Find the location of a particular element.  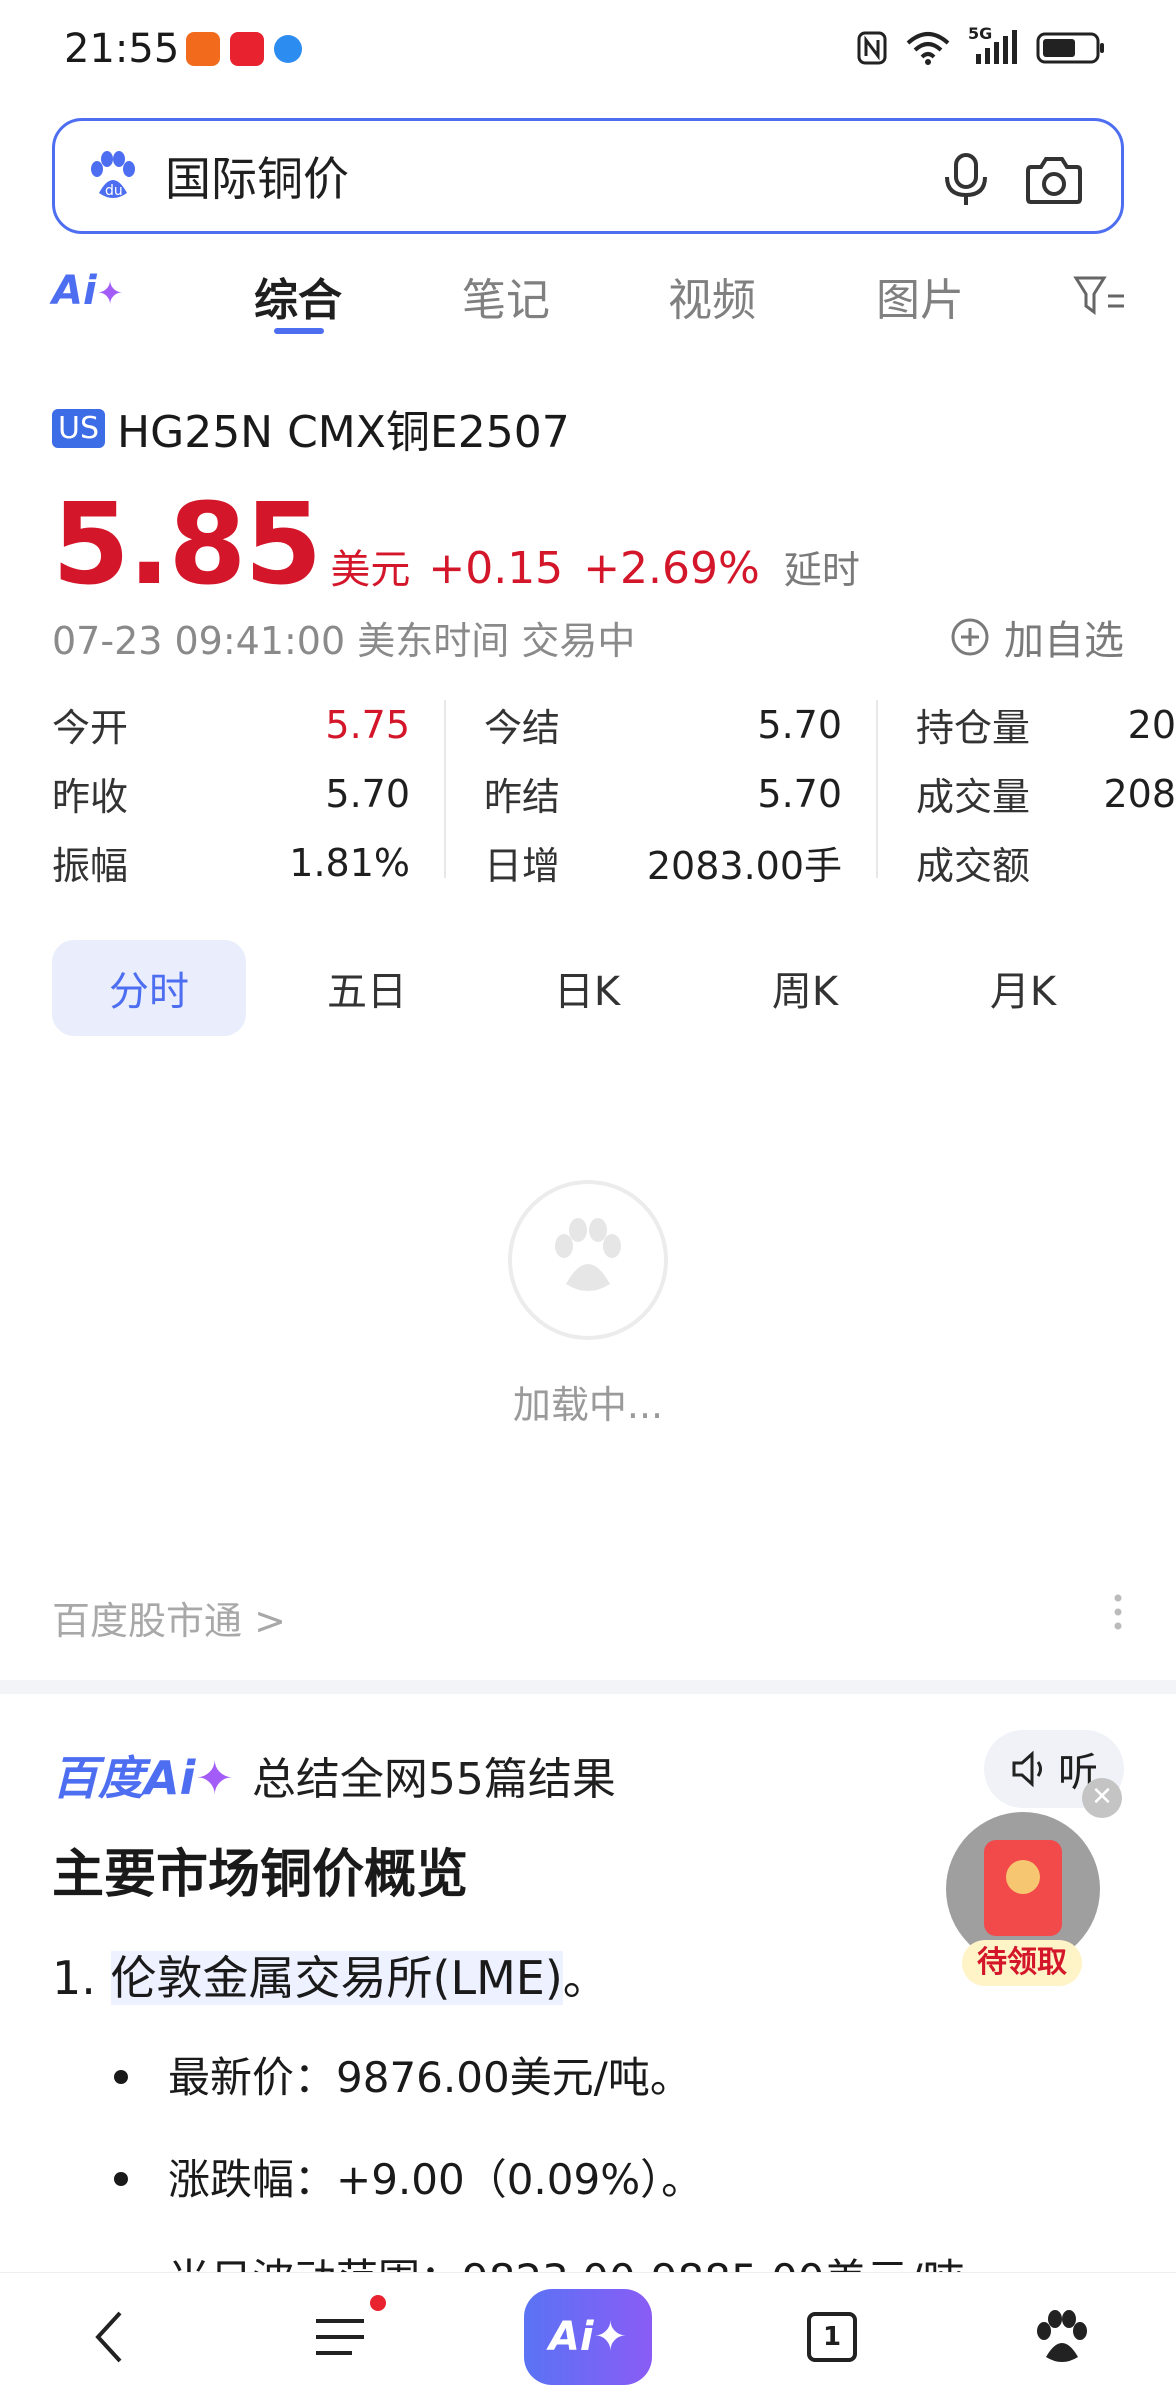

delay-label: 延时 is located at coordinates (821, 570).